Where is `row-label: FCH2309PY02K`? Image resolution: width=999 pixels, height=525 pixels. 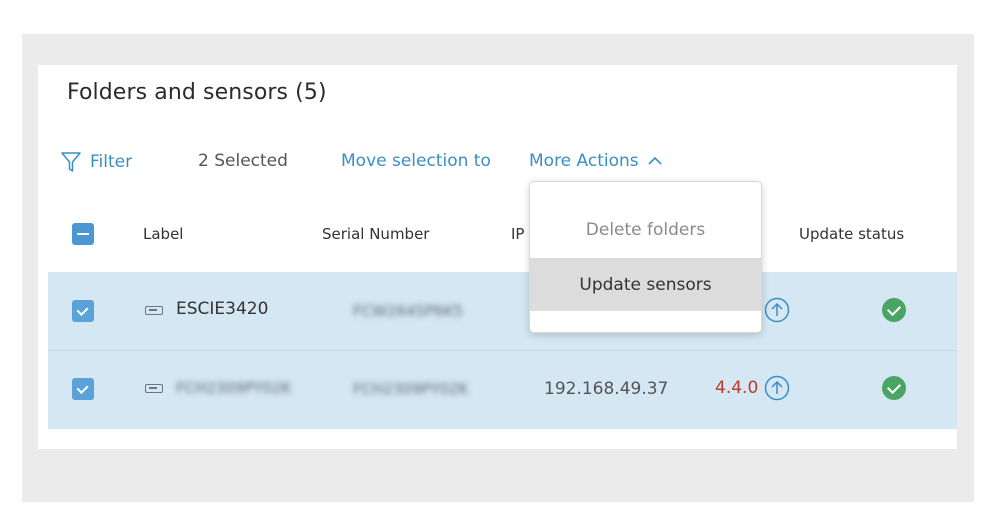 row-label: FCH2309PY02K is located at coordinates (233, 388).